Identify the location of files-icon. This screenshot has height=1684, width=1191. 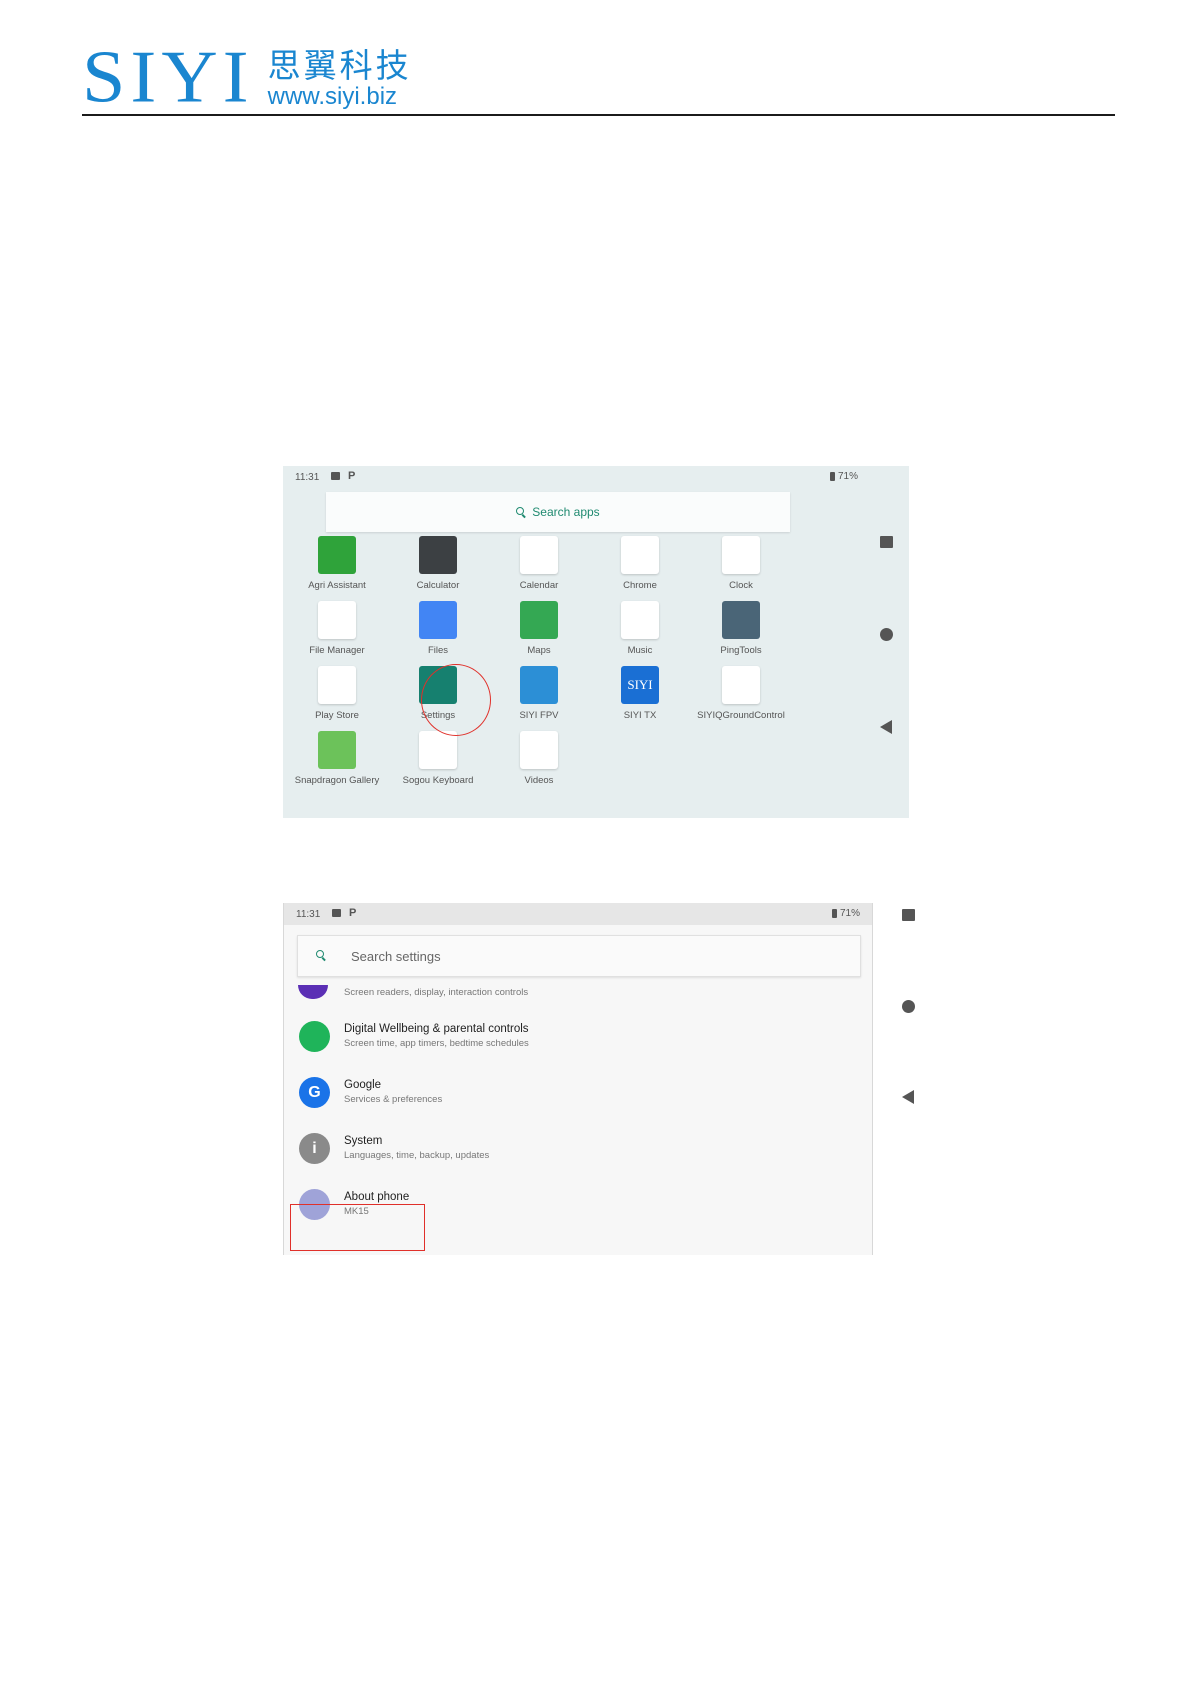
(438, 620).